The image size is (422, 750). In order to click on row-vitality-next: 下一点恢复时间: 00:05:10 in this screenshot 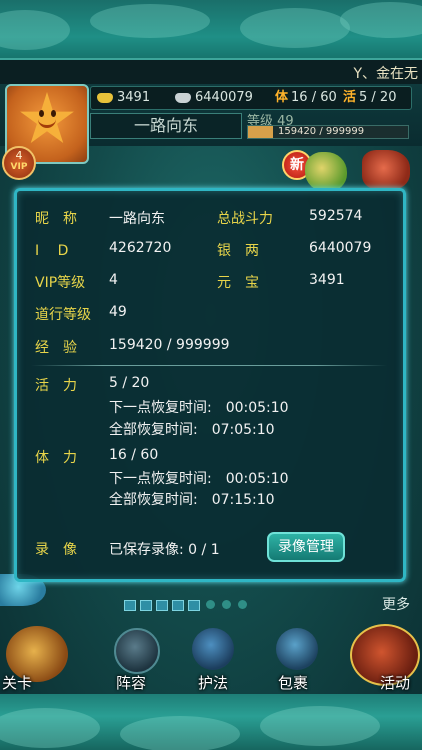, I will do `click(213, 409)`.